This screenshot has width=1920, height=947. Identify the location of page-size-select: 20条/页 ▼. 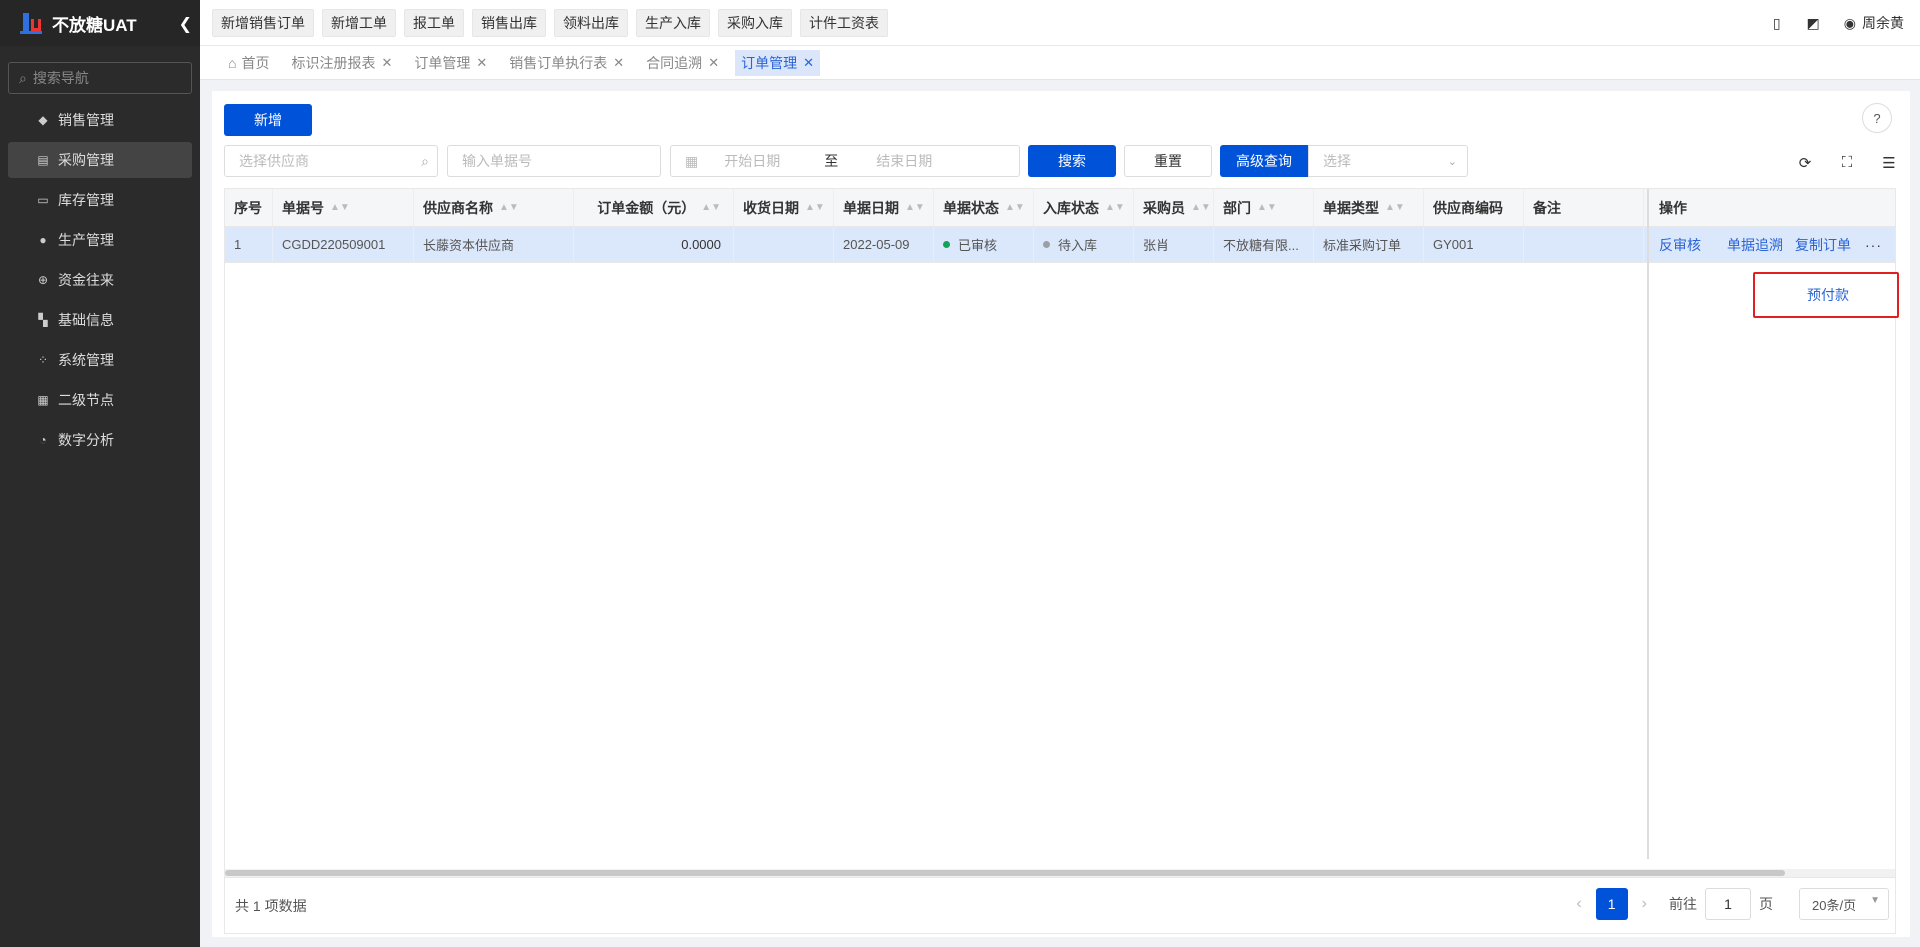
(1844, 904).